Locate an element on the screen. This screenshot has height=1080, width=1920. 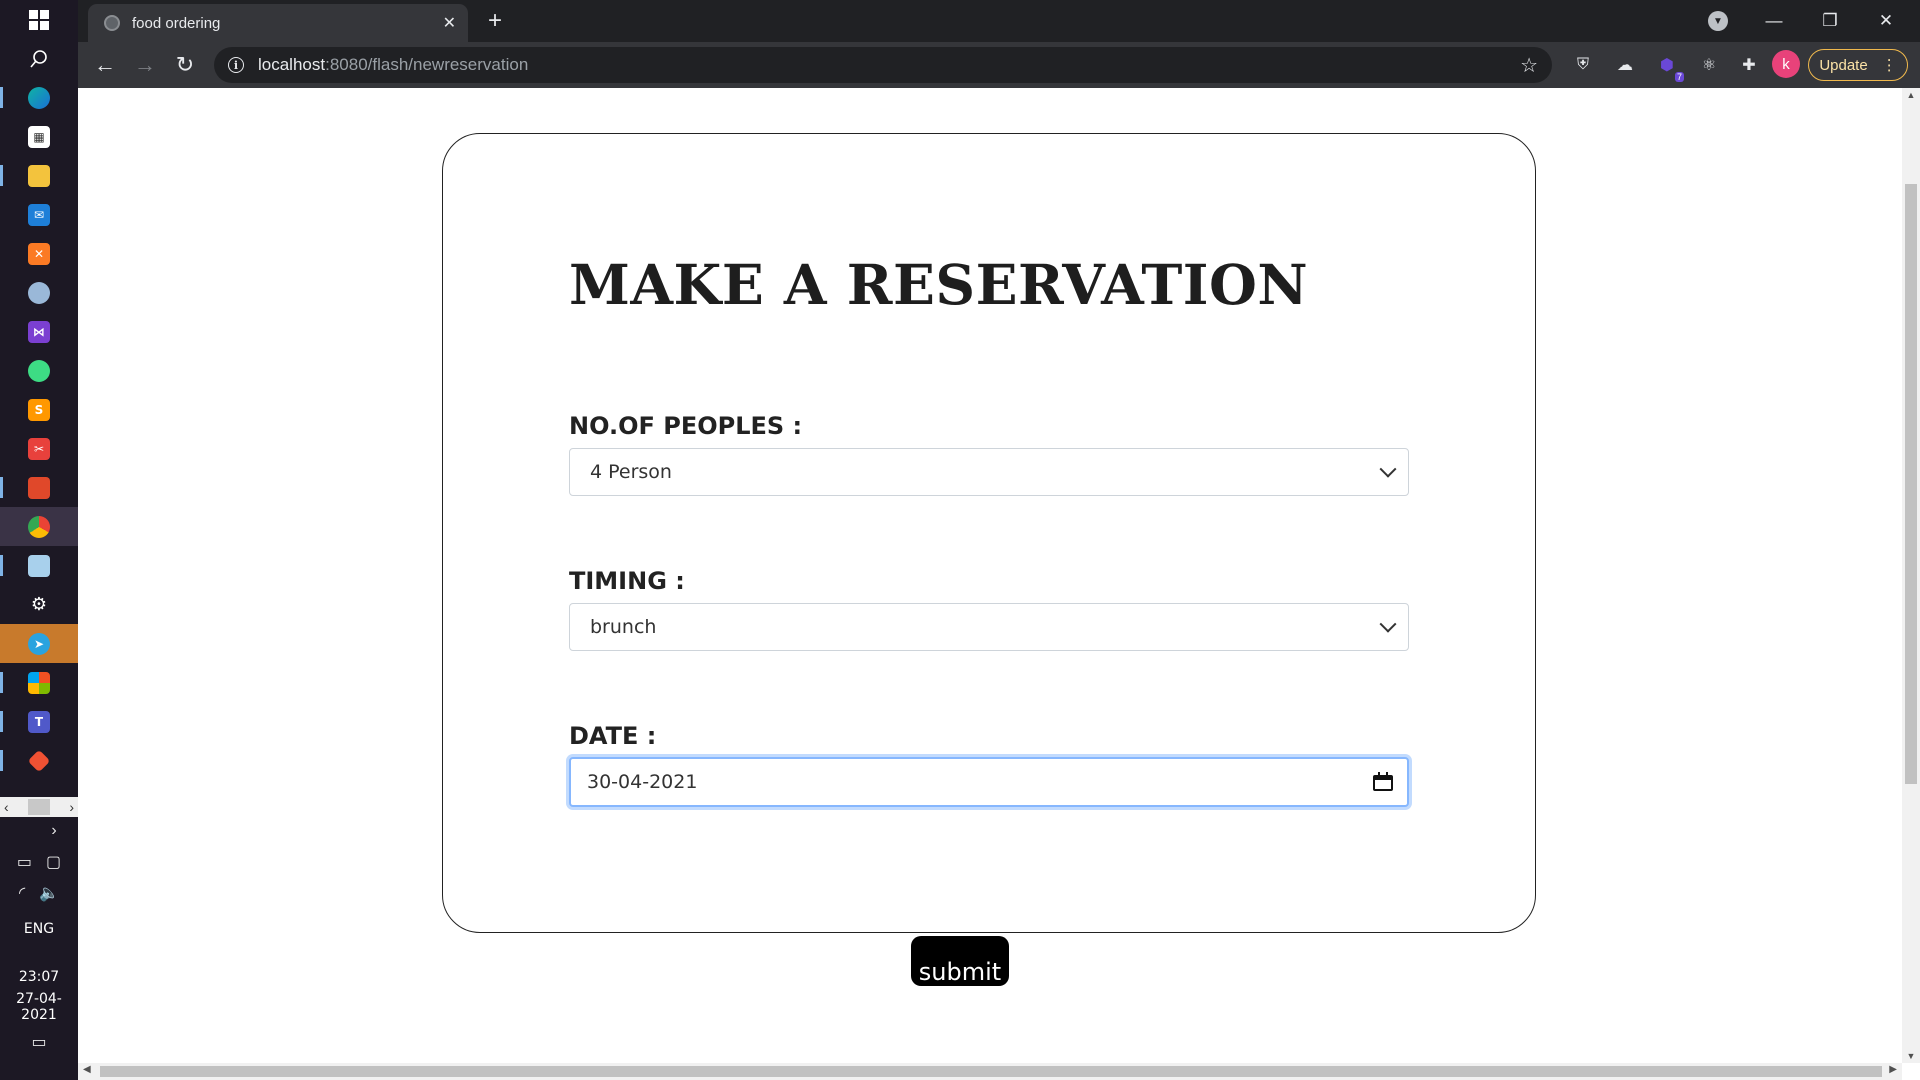
back-button: ← is located at coordinates (105, 65).